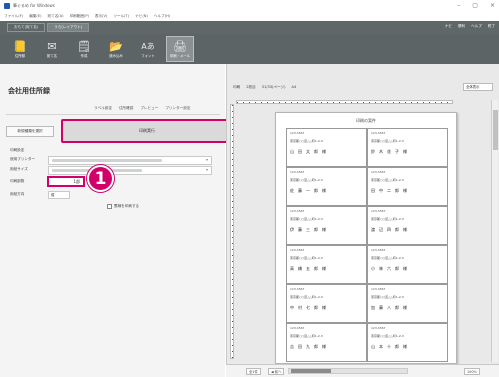  What do you see at coordinates (180, 55) in the screenshot?
I see `ribbon-label: 印刷・メール` at bounding box center [180, 55].